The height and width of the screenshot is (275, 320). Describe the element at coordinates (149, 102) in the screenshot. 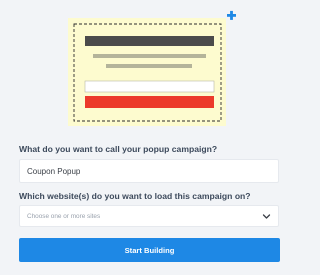

I see `popup-button-bar` at that location.